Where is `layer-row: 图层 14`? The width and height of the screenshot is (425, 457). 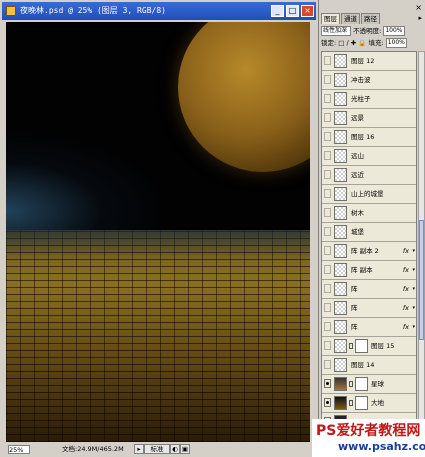
layer-row: 图层 14 is located at coordinates (369, 365).